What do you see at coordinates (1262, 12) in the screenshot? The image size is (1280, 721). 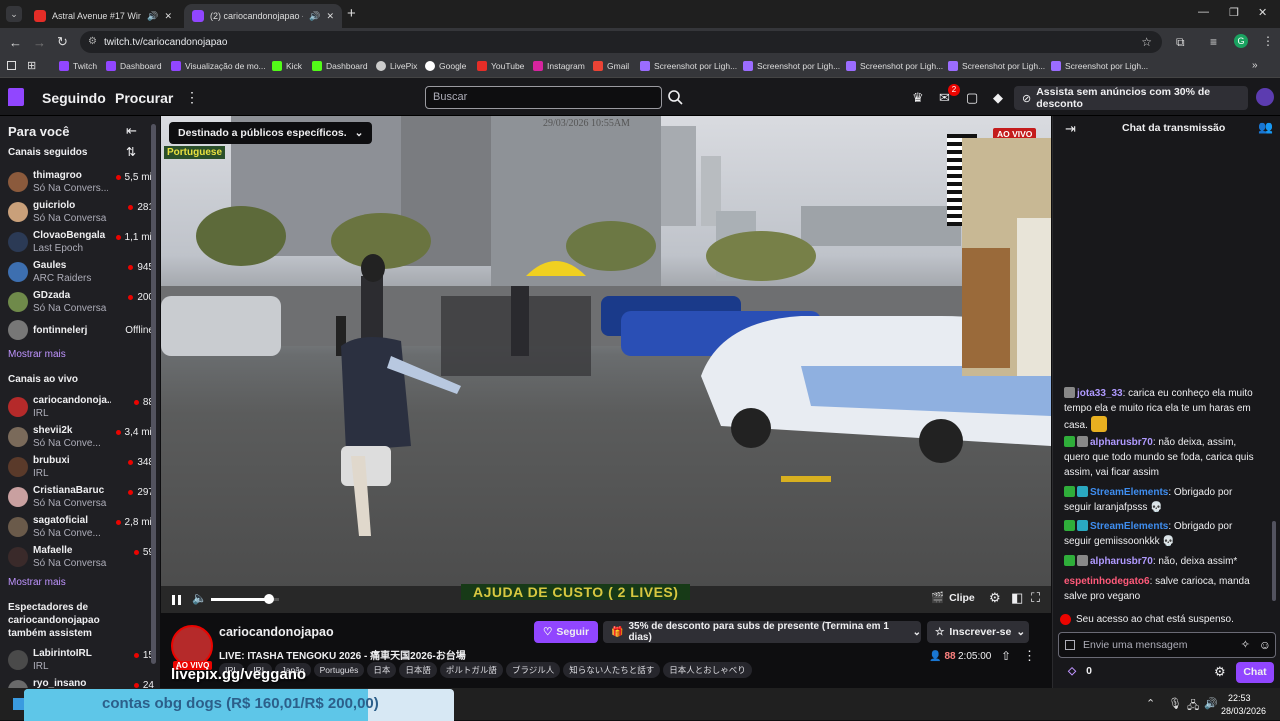 I see `close-window-icon: ✕` at bounding box center [1262, 12].